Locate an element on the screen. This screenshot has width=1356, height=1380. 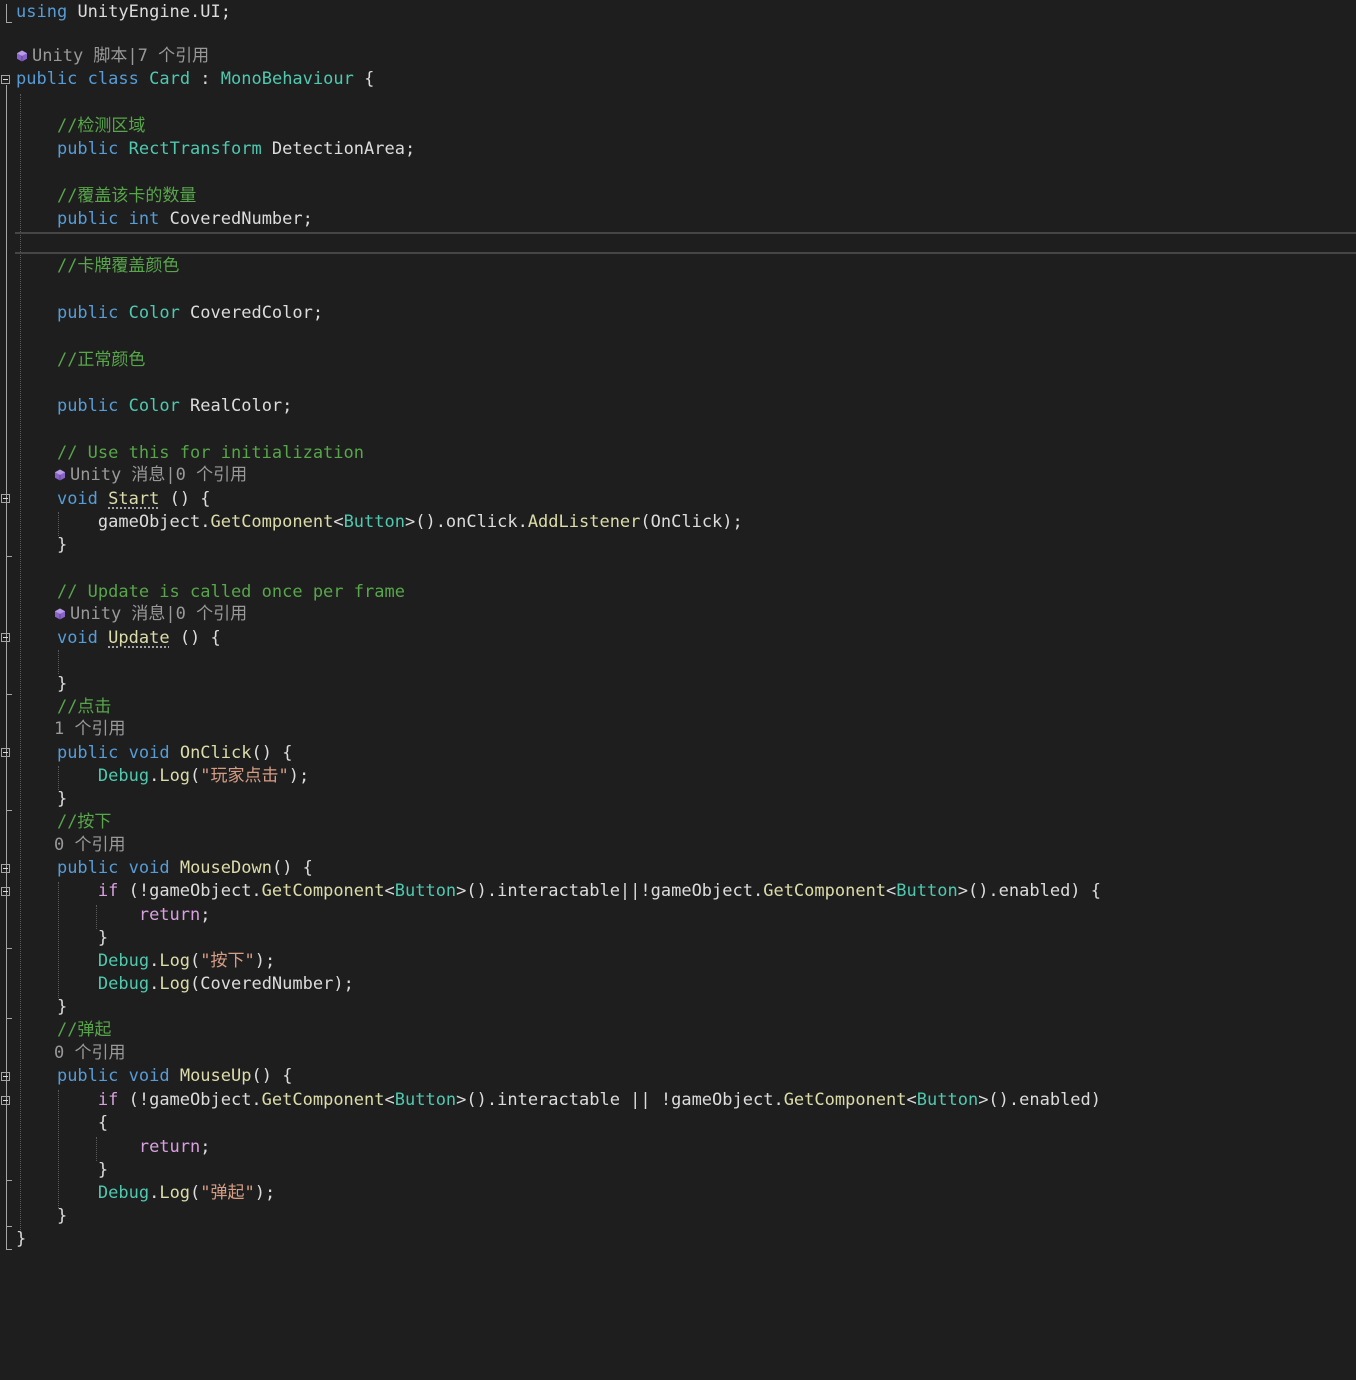
code-line: //正常颜色 is located at coordinates (80, 360).